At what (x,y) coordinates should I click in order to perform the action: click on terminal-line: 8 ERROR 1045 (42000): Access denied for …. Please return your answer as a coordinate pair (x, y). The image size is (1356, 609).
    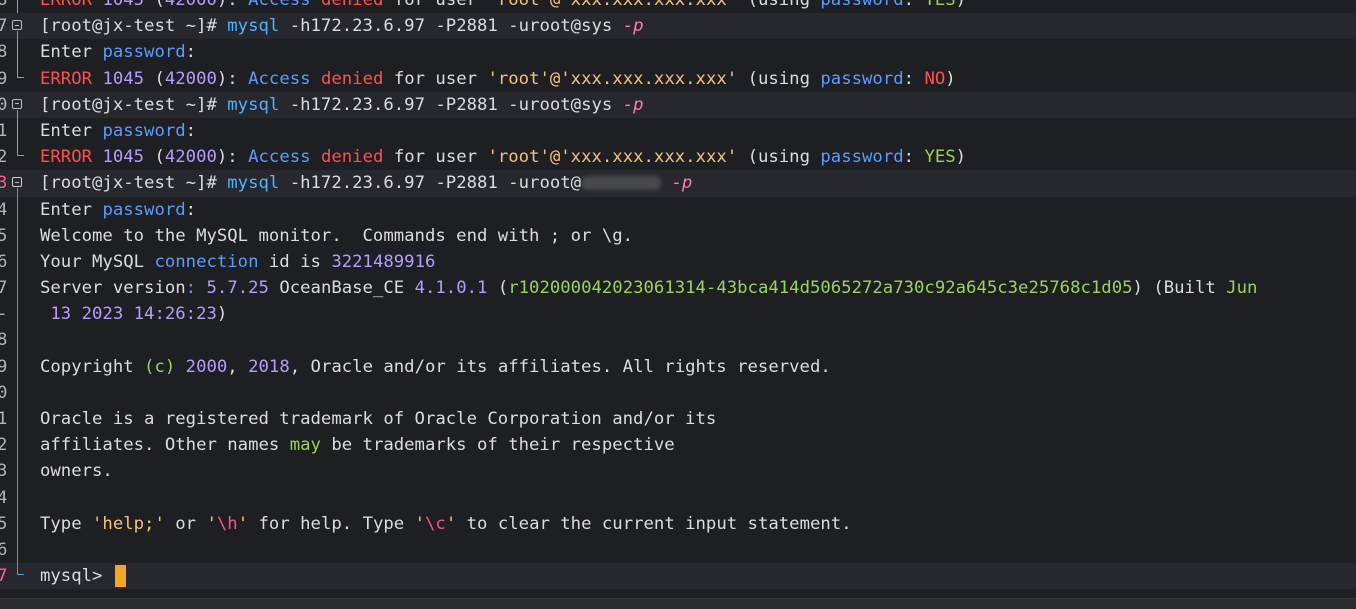
    Looking at the image, I should click on (678, 7).